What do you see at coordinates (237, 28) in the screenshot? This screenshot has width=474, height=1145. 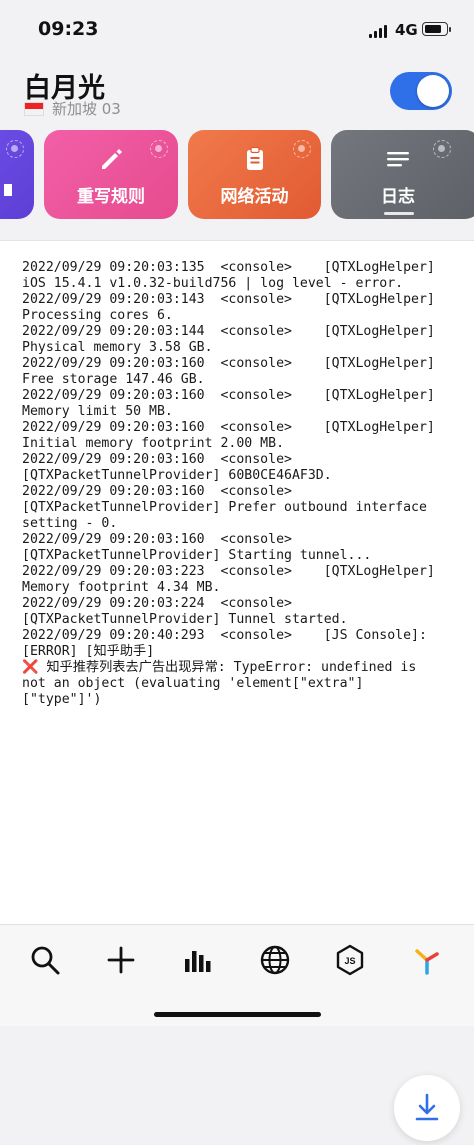 I see `status-bar: 09:23 4G` at bounding box center [237, 28].